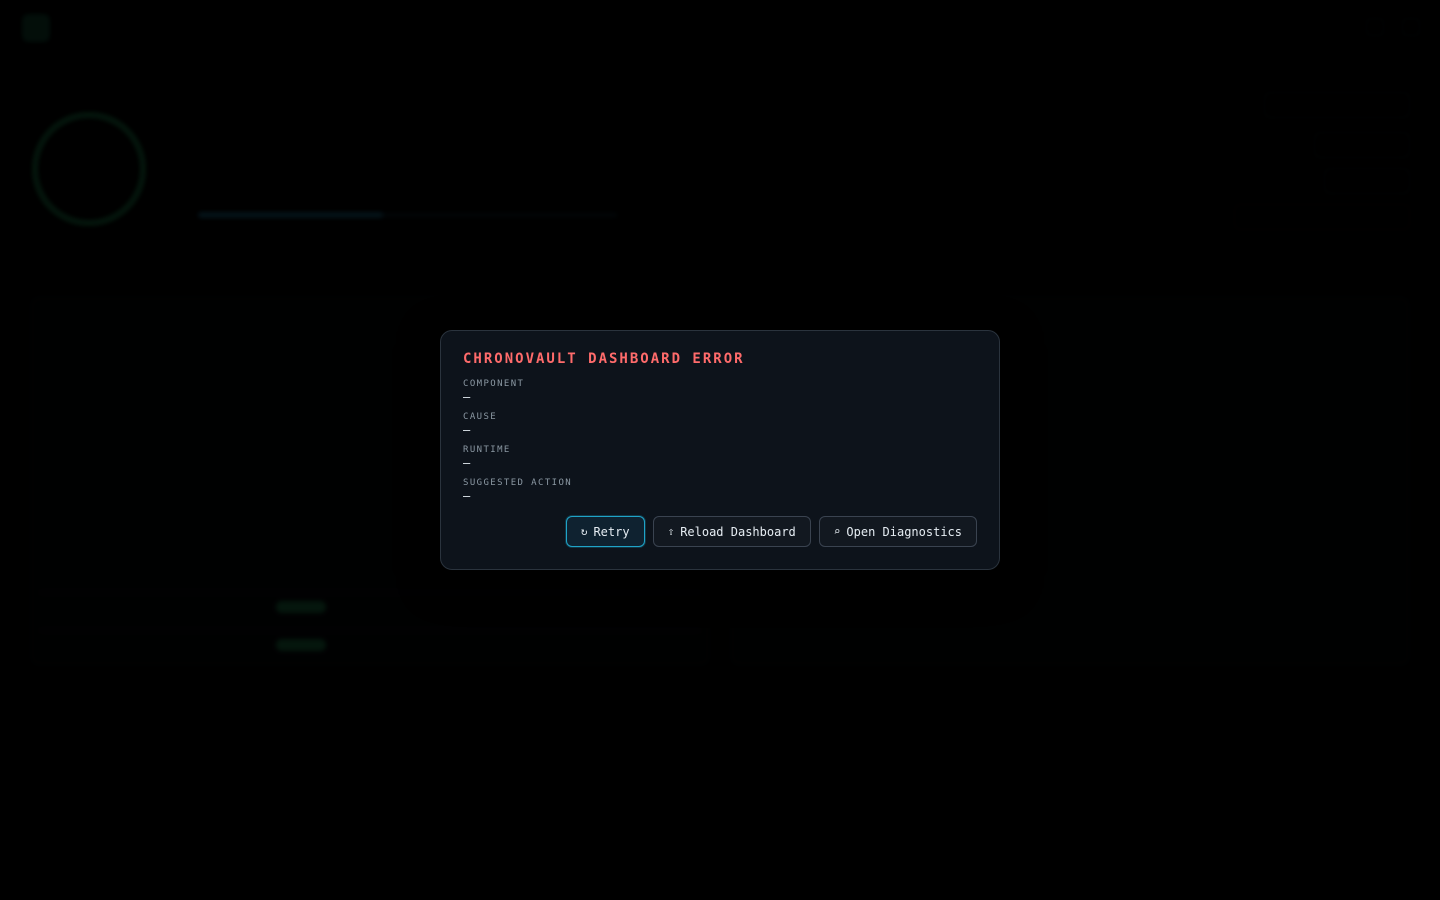 This screenshot has height=900, width=1440. Describe the element at coordinates (584, 531) in the screenshot. I see `retry-icon: ↻` at that location.